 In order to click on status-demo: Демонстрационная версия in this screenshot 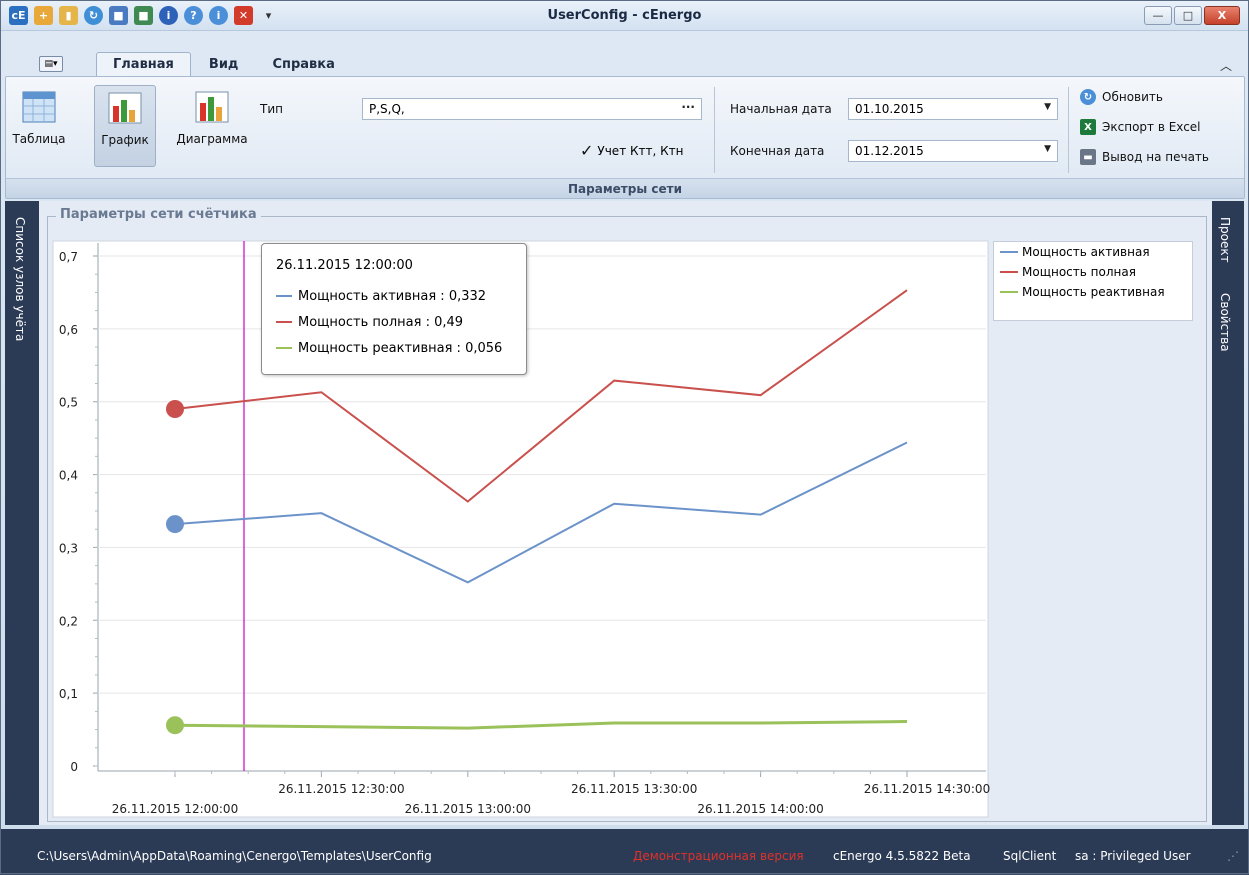, I will do `click(718, 856)`.